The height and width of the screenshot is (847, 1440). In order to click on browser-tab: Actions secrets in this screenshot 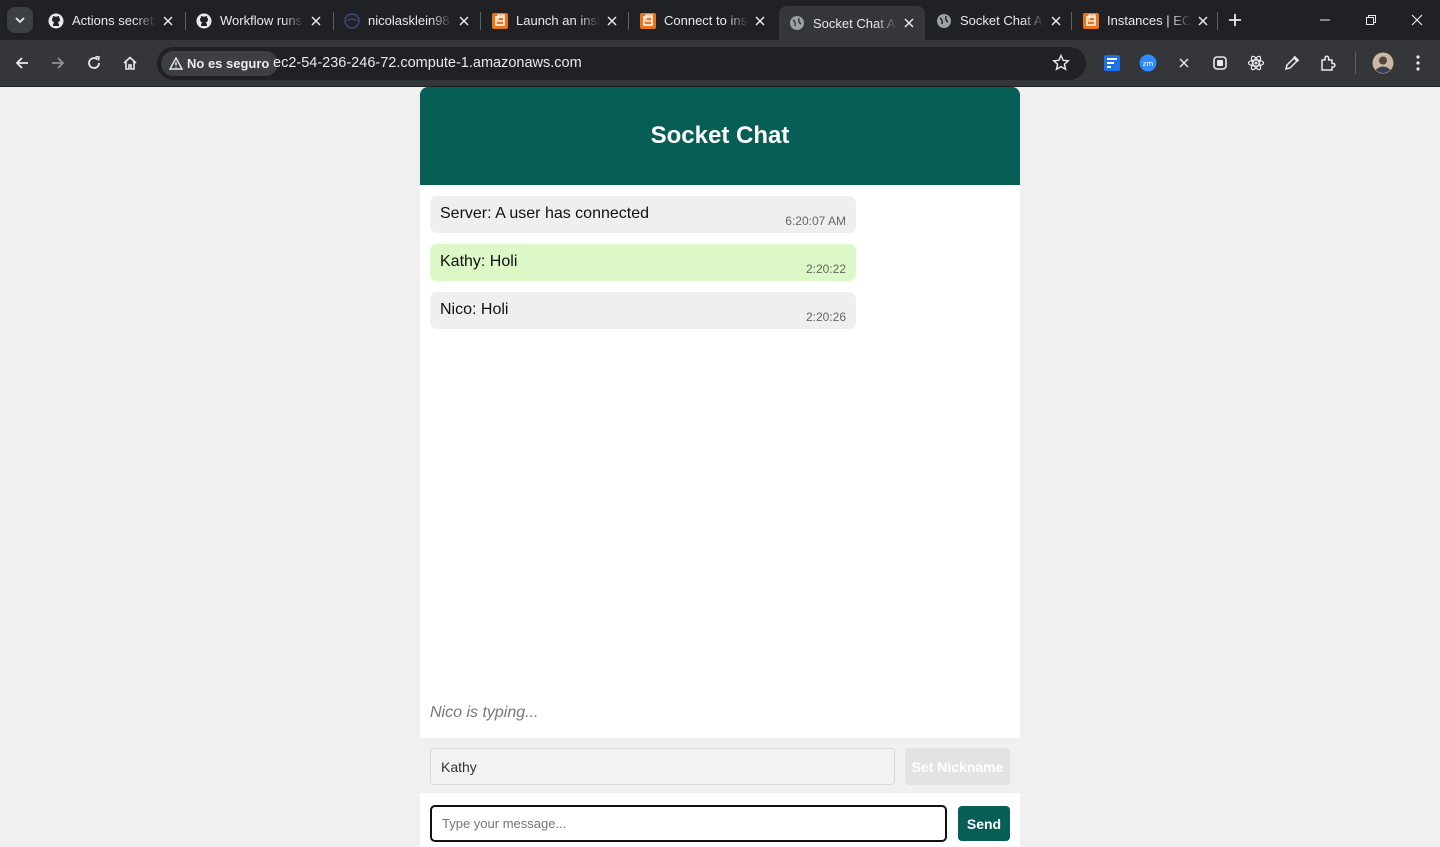, I will do `click(111, 20)`.